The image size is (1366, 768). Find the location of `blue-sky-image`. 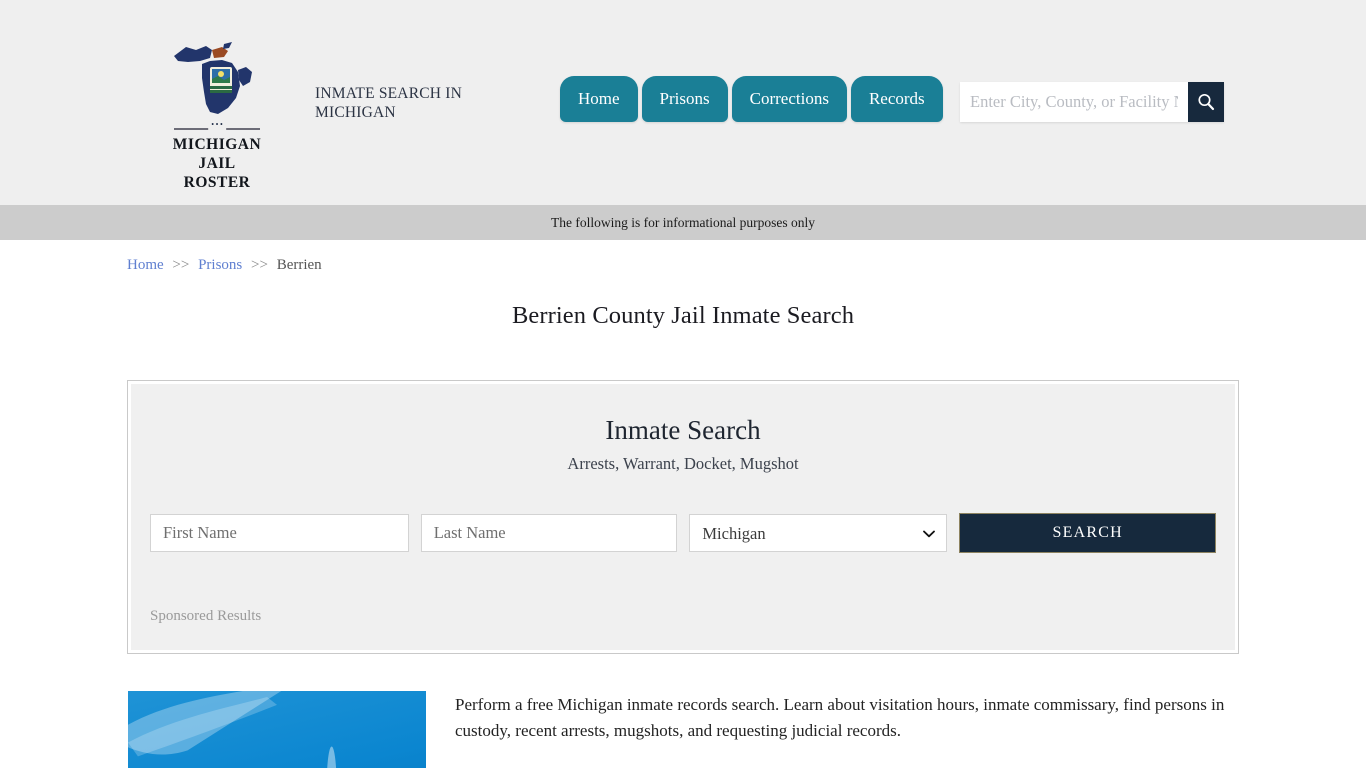

blue-sky-image is located at coordinates (277, 729).